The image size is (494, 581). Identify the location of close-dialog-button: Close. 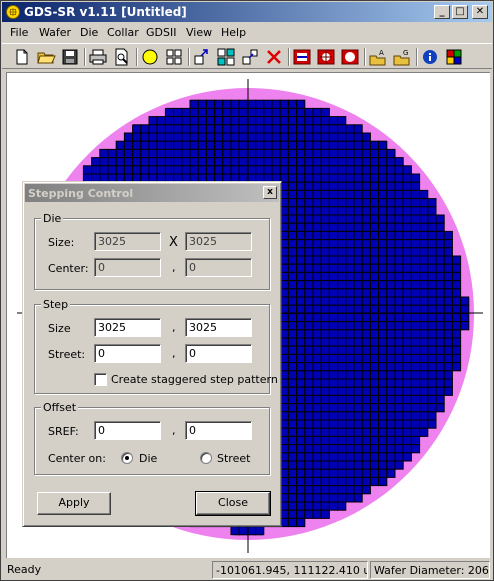
(233, 503).